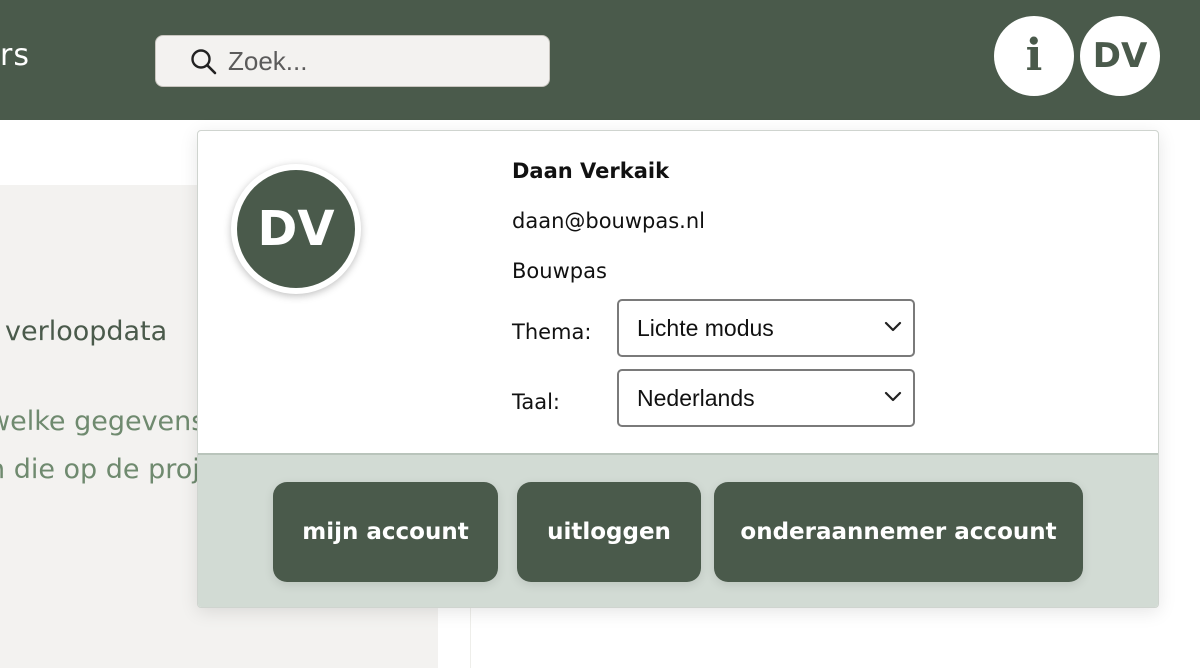 The image size is (1200, 668). What do you see at coordinates (552, 332) in the screenshot?
I see `theme-label: Thema:` at bounding box center [552, 332].